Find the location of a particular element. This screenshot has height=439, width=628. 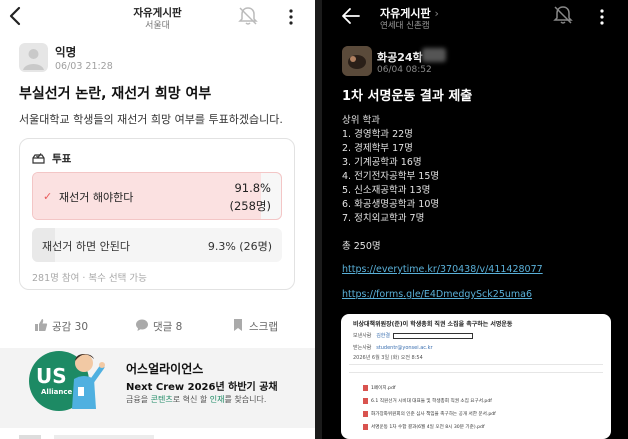

post-date: 06/03 21:28 is located at coordinates (84, 66).